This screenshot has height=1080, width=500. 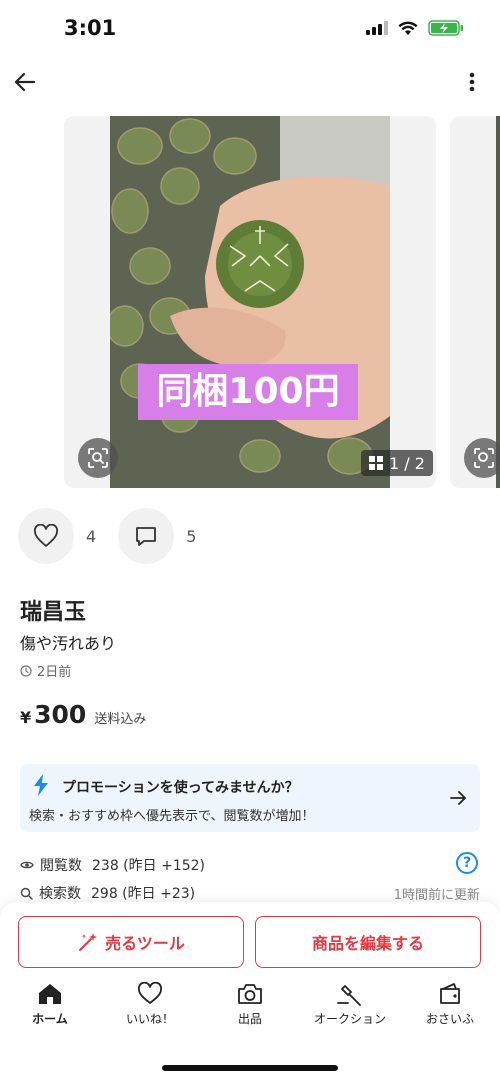 I want to click on more-vertical-icon, so click(x=472, y=82).